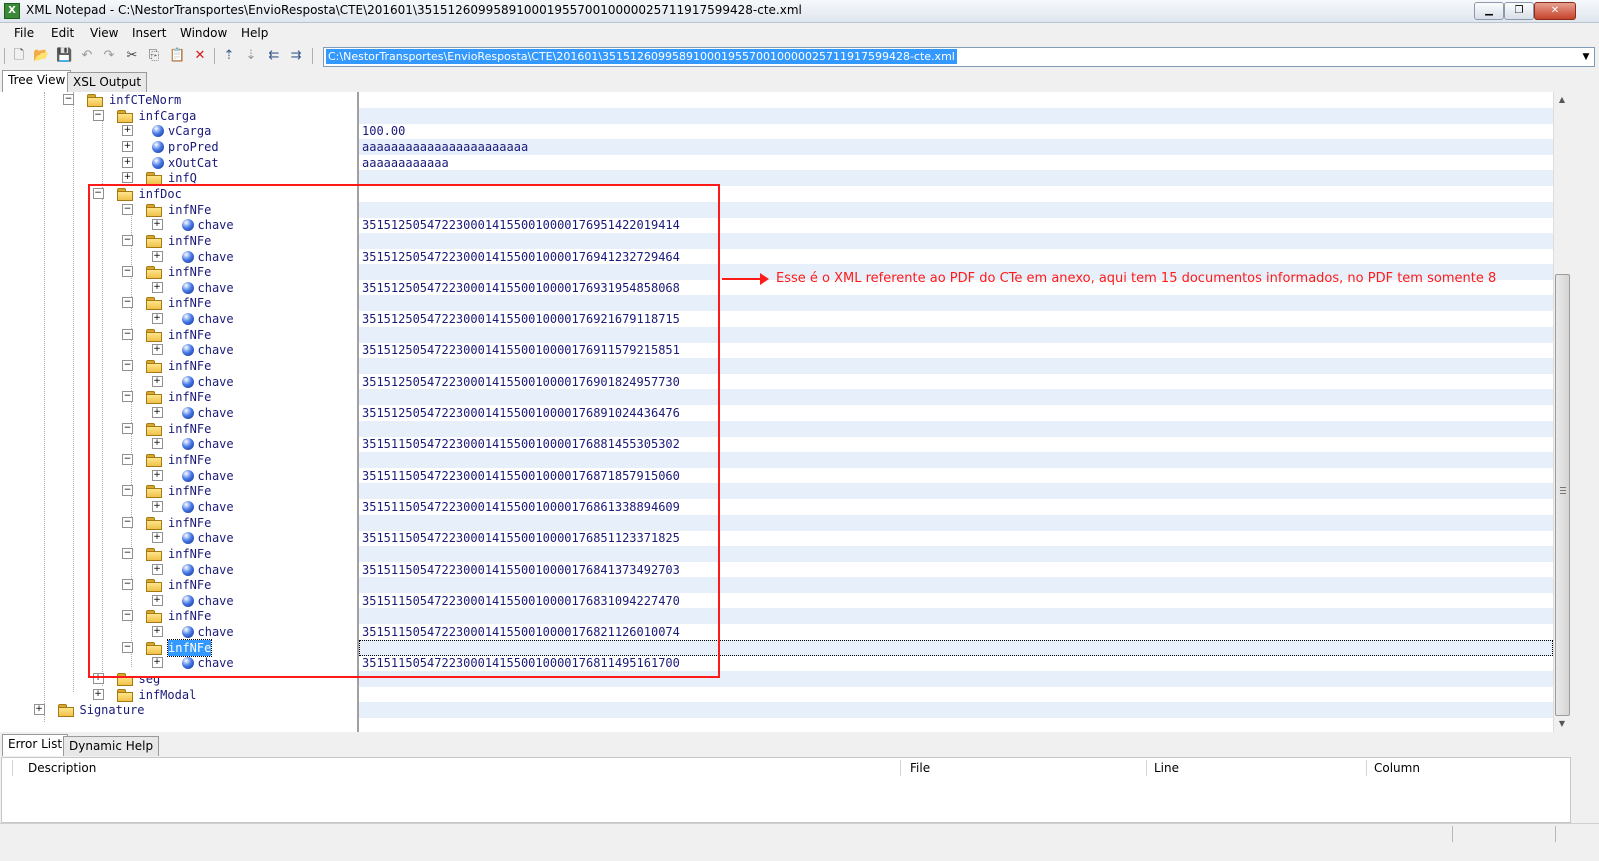 The height and width of the screenshot is (861, 1599). Describe the element at coordinates (41, 56) in the screenshot. I see `open-icon: 📂` at that location.